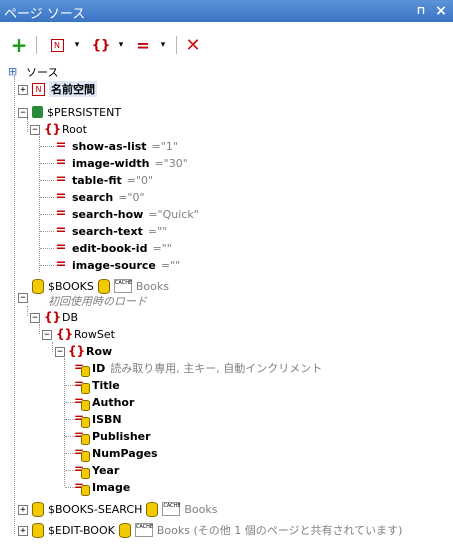  What do you see at coordinates (121, 163) in the screenshot?
I see `attribute-row: = image-width ="30"` at bounding box center [121, 163].